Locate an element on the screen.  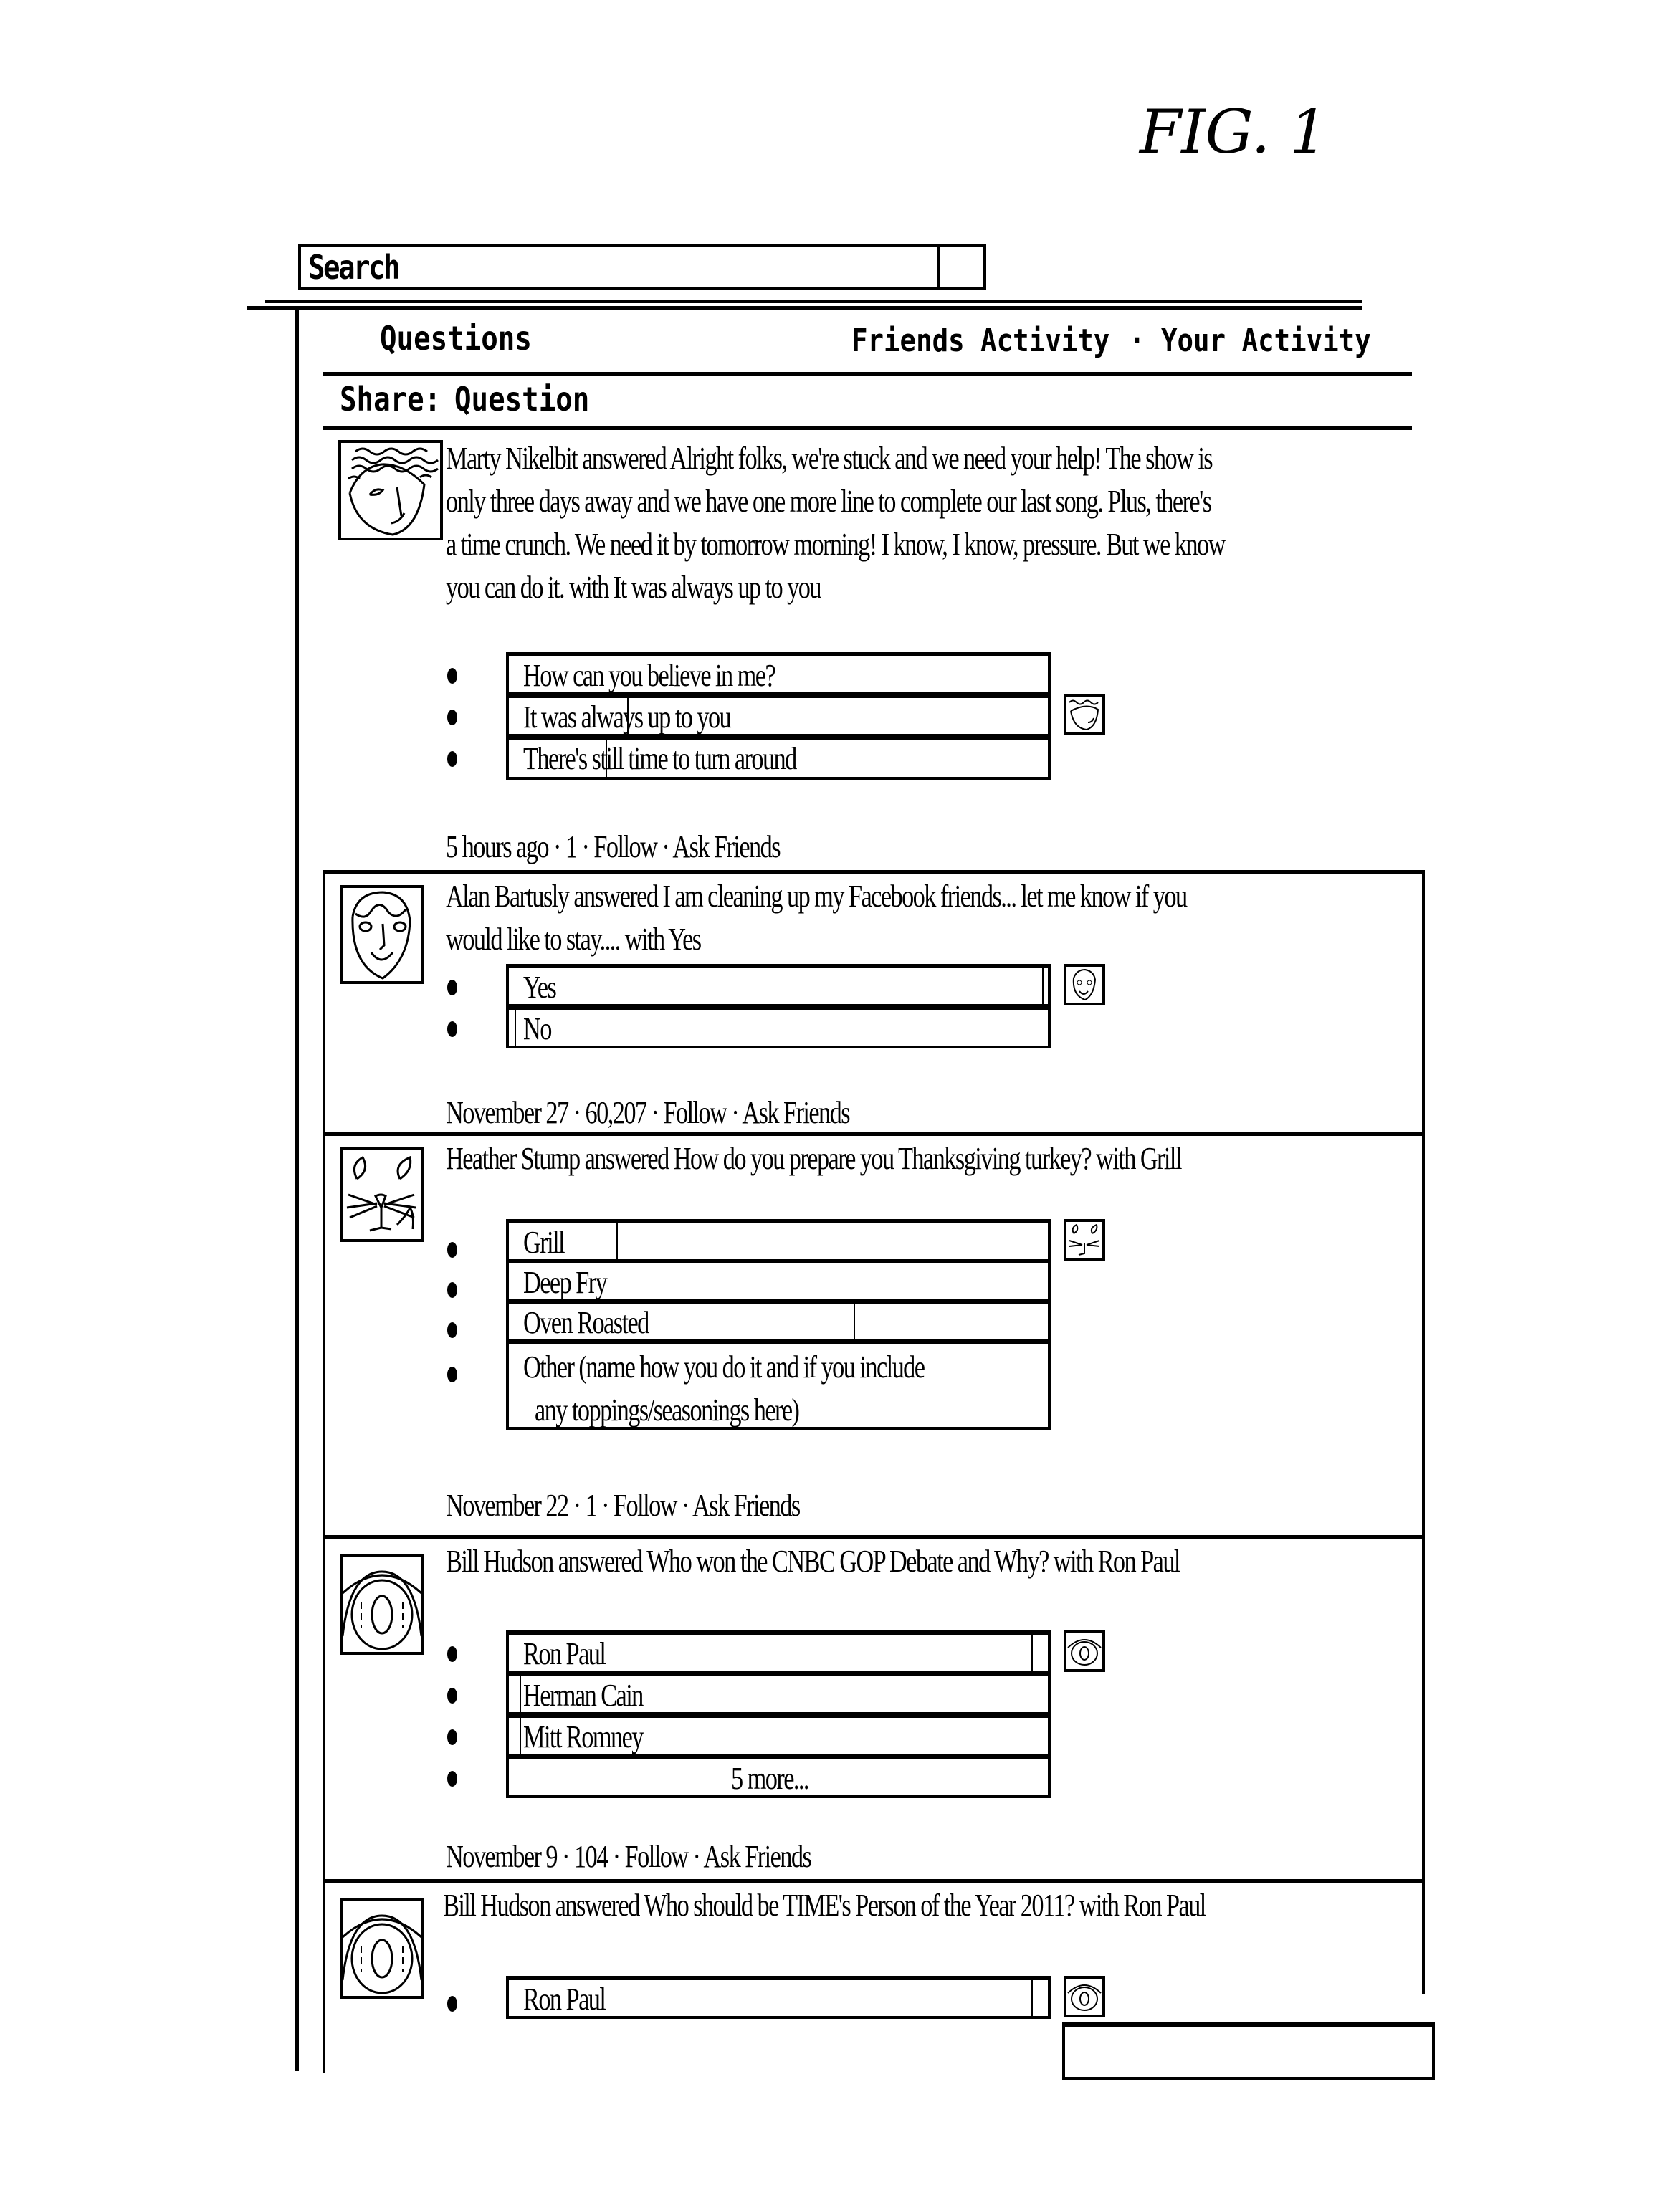
feed-item-meta: 5 hours ago · 1 · Follow · Ask Friends is located at coordinates (613, 846).